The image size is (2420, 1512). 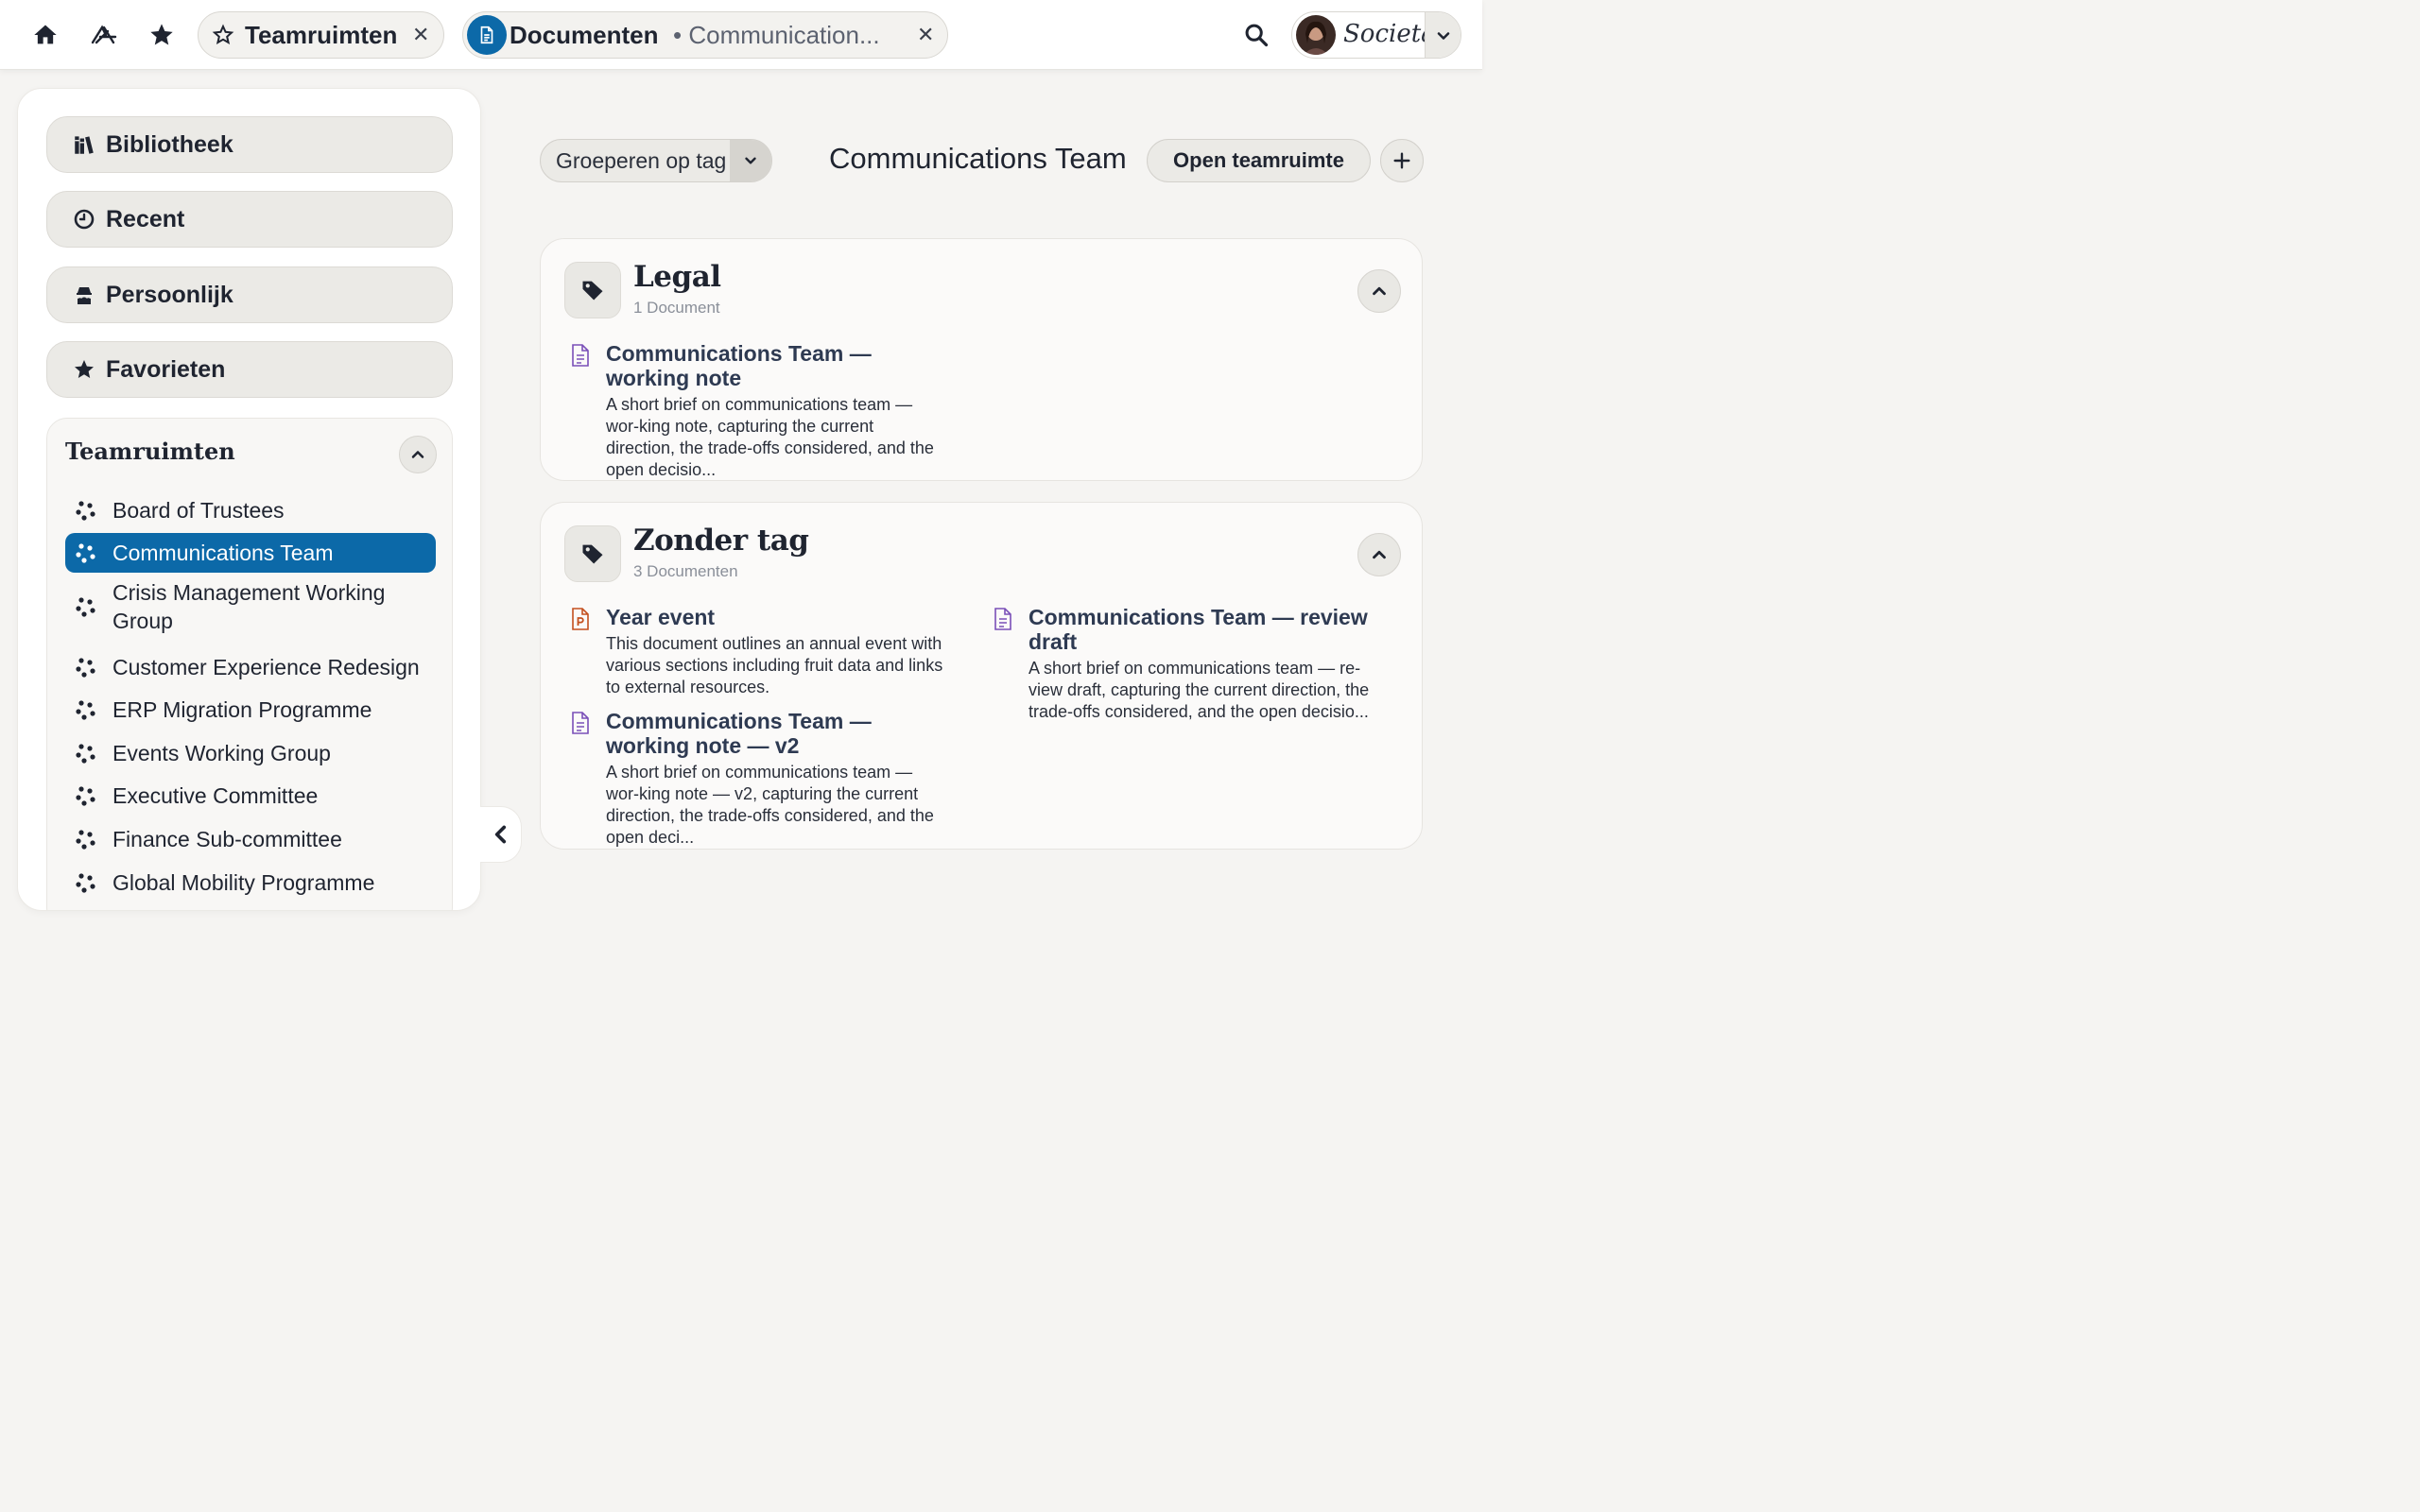 What do you see at coordinates (739, 733) in the screenshot?
I see `document-title: Communications Team — working note — v2` at bounding box center [739, 733].